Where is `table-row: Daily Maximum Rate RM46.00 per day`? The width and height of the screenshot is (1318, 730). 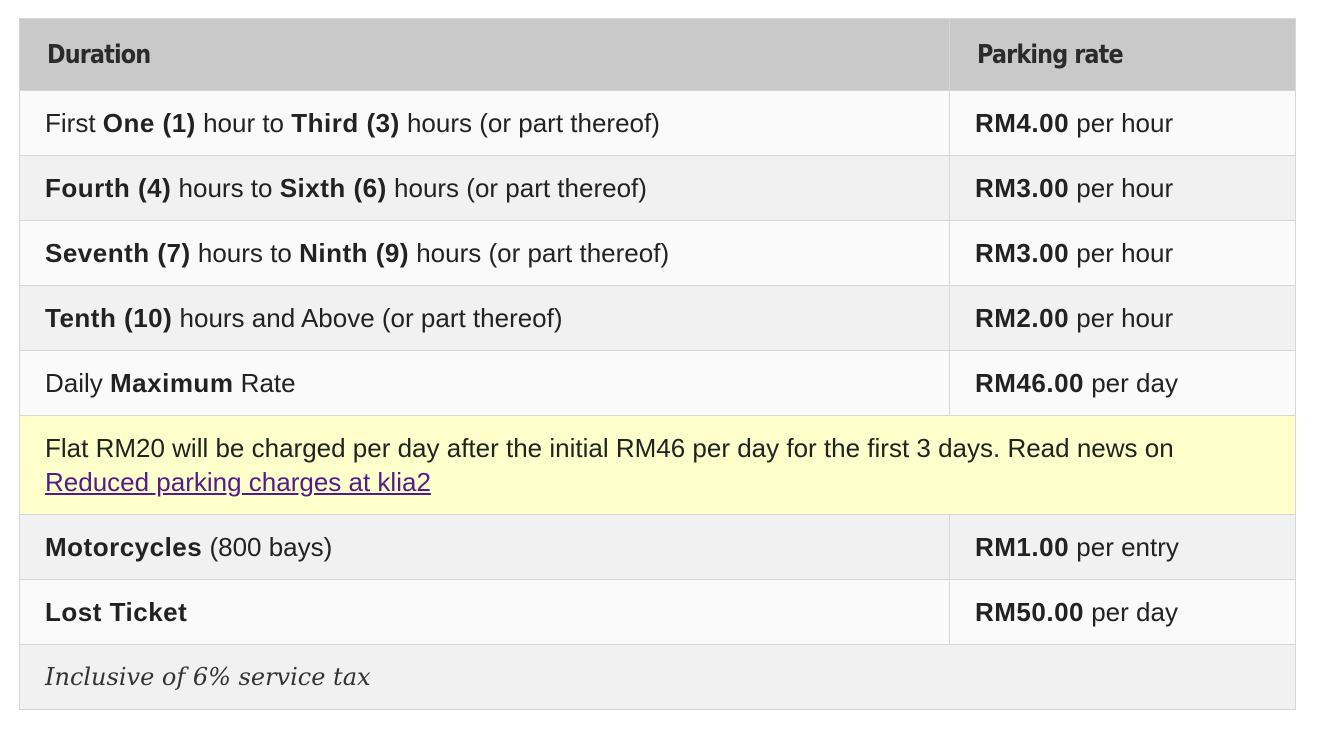
table-row: Daily Maximum Rate RM46.00 per day is located at coordinates (657, 383).